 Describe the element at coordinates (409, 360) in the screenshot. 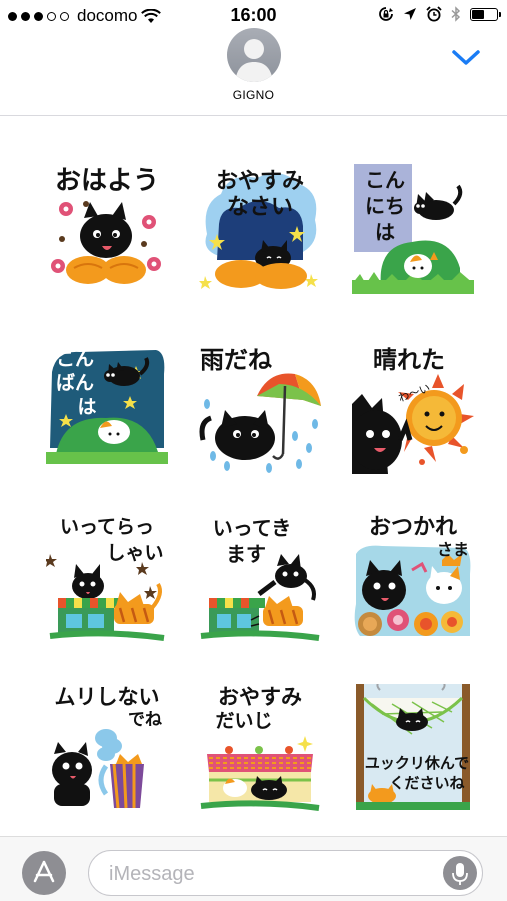

I see `sticker-caption: 晴れた` at that location.